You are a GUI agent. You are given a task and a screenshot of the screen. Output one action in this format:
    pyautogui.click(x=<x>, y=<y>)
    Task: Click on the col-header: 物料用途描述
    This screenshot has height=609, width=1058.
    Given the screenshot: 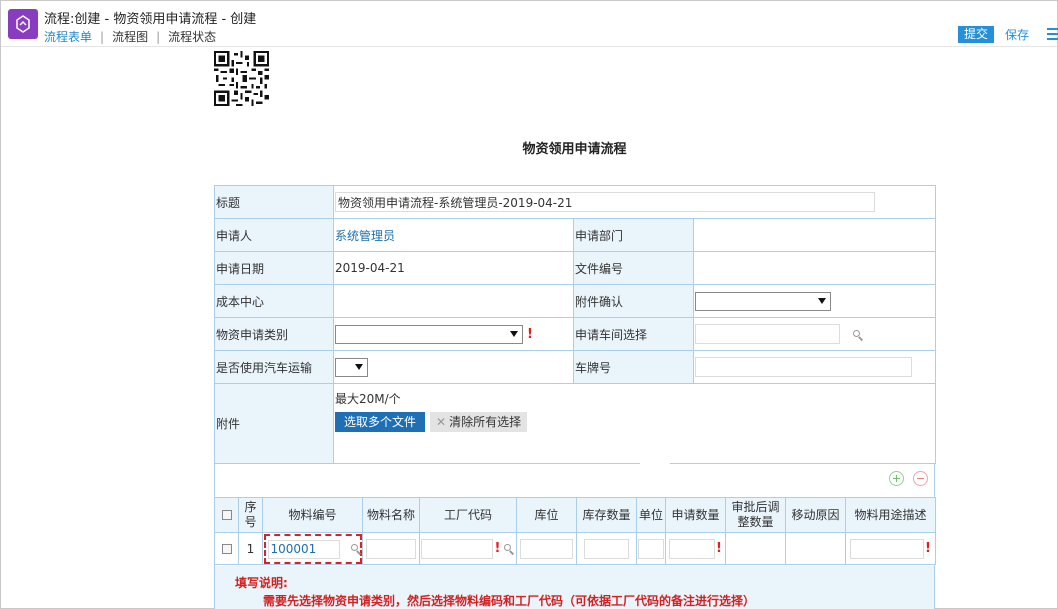 What is the action you would take?
    pyautogui.click(x=890, y=515)
    